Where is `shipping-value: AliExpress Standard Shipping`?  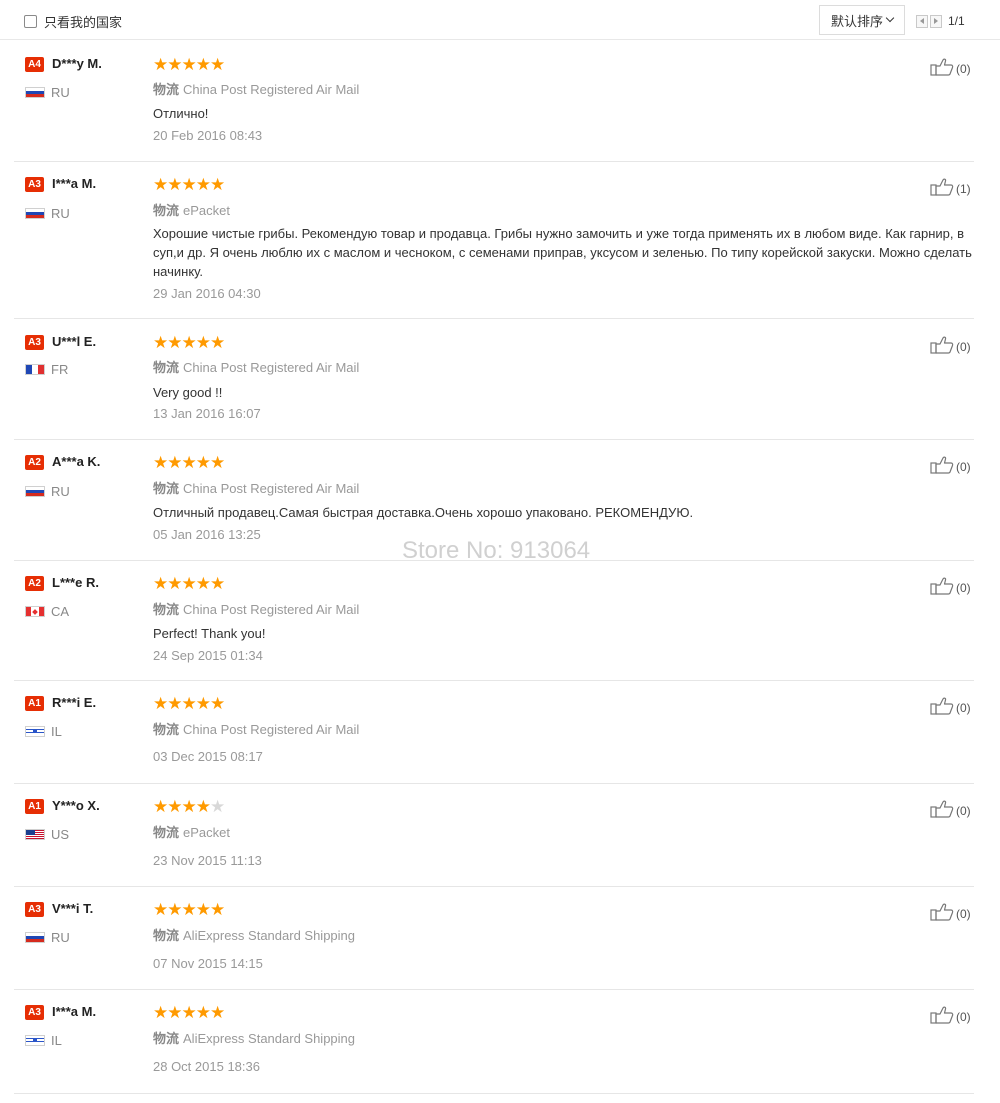
shipping-value: AliExpress Standard Shipping is located at coordinates (269, 1038).